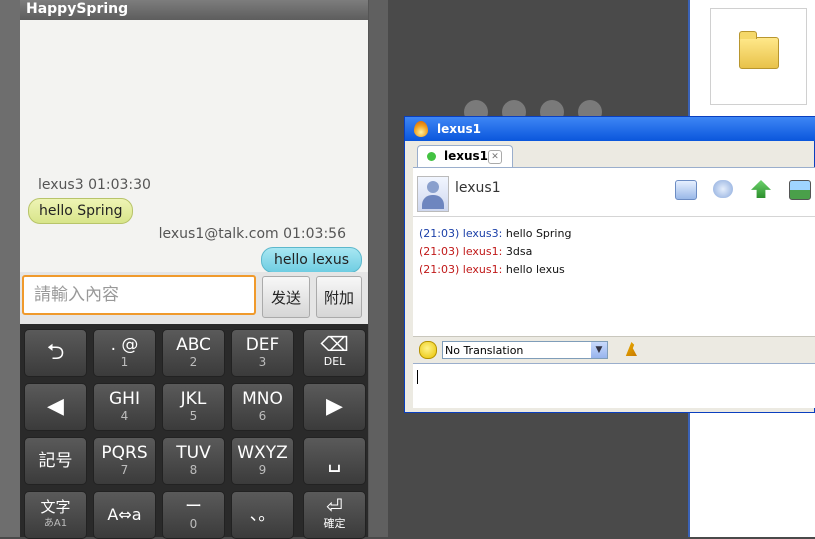  I want to click on case-toggle-key: A⇔a, so click(124, 515).